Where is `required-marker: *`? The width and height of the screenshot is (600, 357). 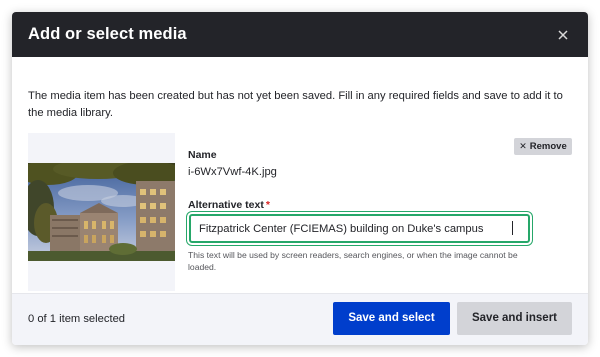
required-marker: * is located at coordinates (267, 205).